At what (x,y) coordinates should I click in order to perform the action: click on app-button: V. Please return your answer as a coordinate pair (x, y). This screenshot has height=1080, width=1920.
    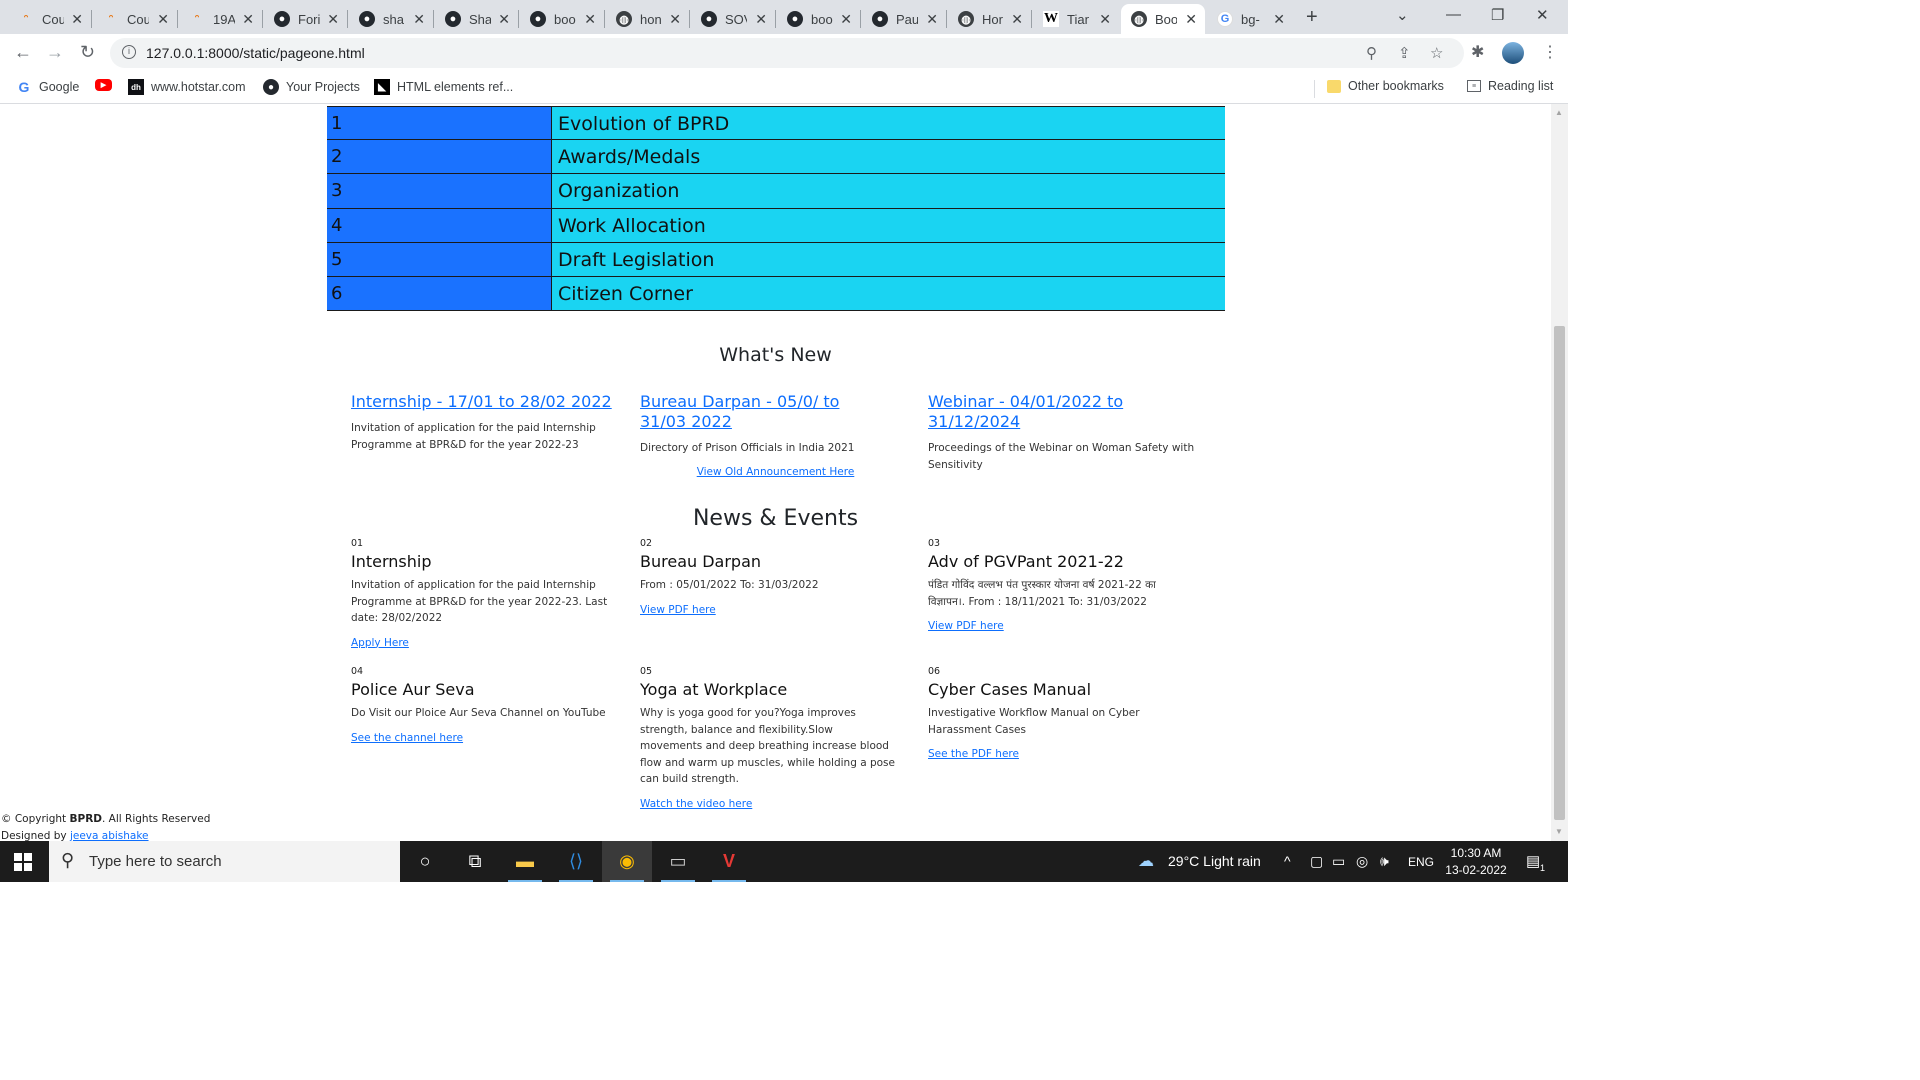
    Looking at the image, I should click on (729, 861).